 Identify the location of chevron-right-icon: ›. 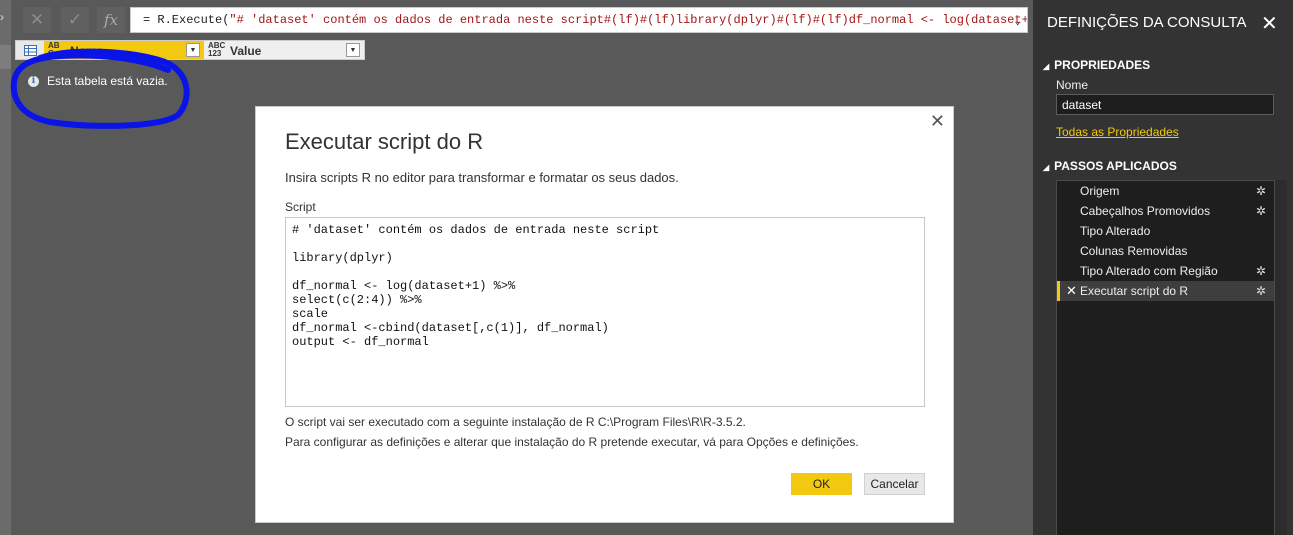
(2, 17).